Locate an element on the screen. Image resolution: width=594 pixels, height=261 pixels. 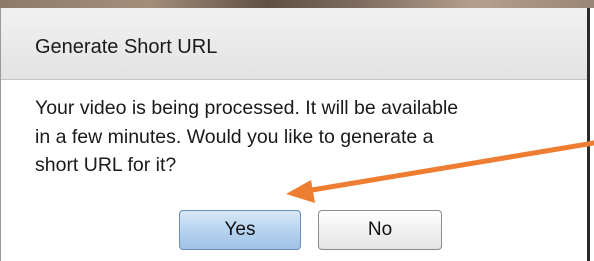
dialog-title: Generate Short URL is located at coordinates (126, 47).